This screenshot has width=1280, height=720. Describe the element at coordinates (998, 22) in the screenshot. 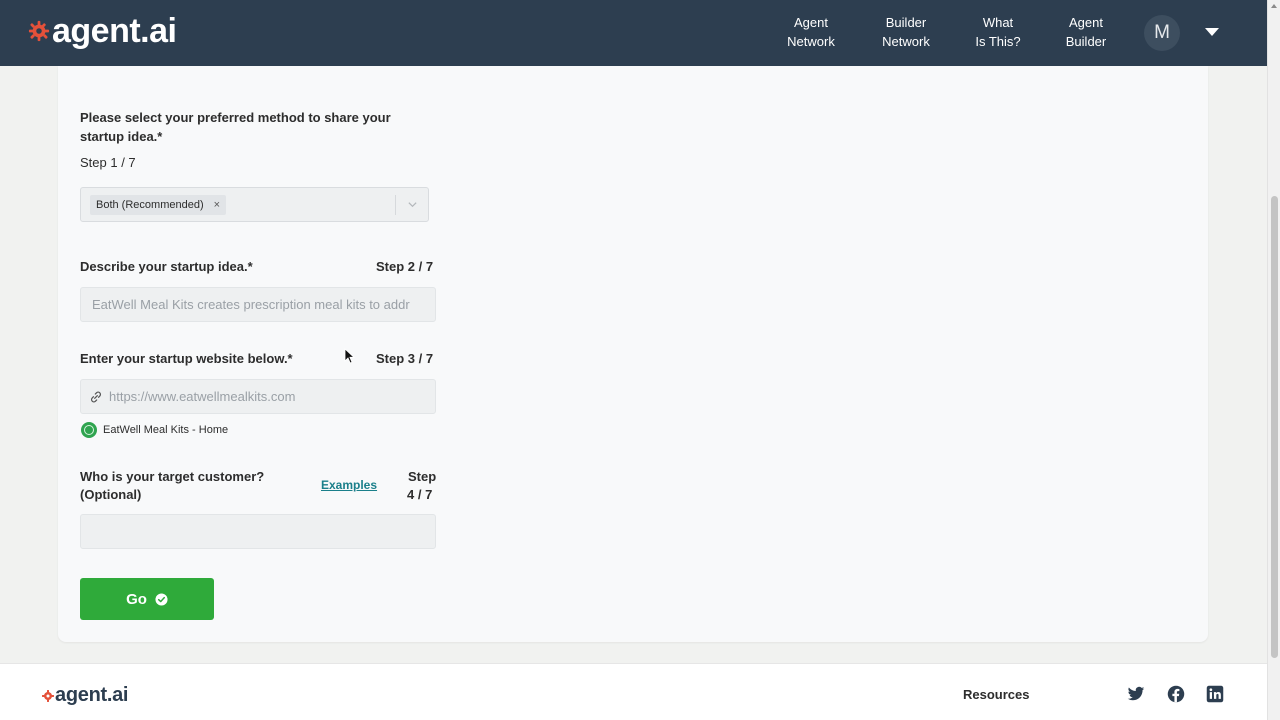

I see `nav-label-line1: What` at that location.